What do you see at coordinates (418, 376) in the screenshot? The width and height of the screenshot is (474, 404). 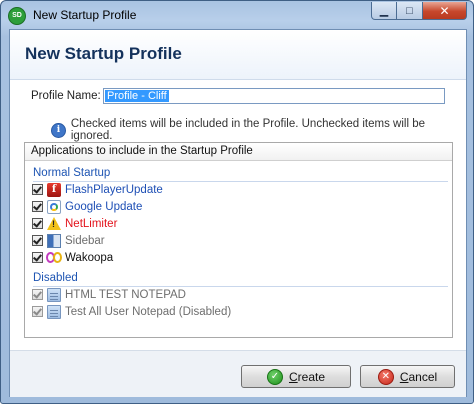 I see `cancel-button-label: Cancel` at bounding box center [418, 376].